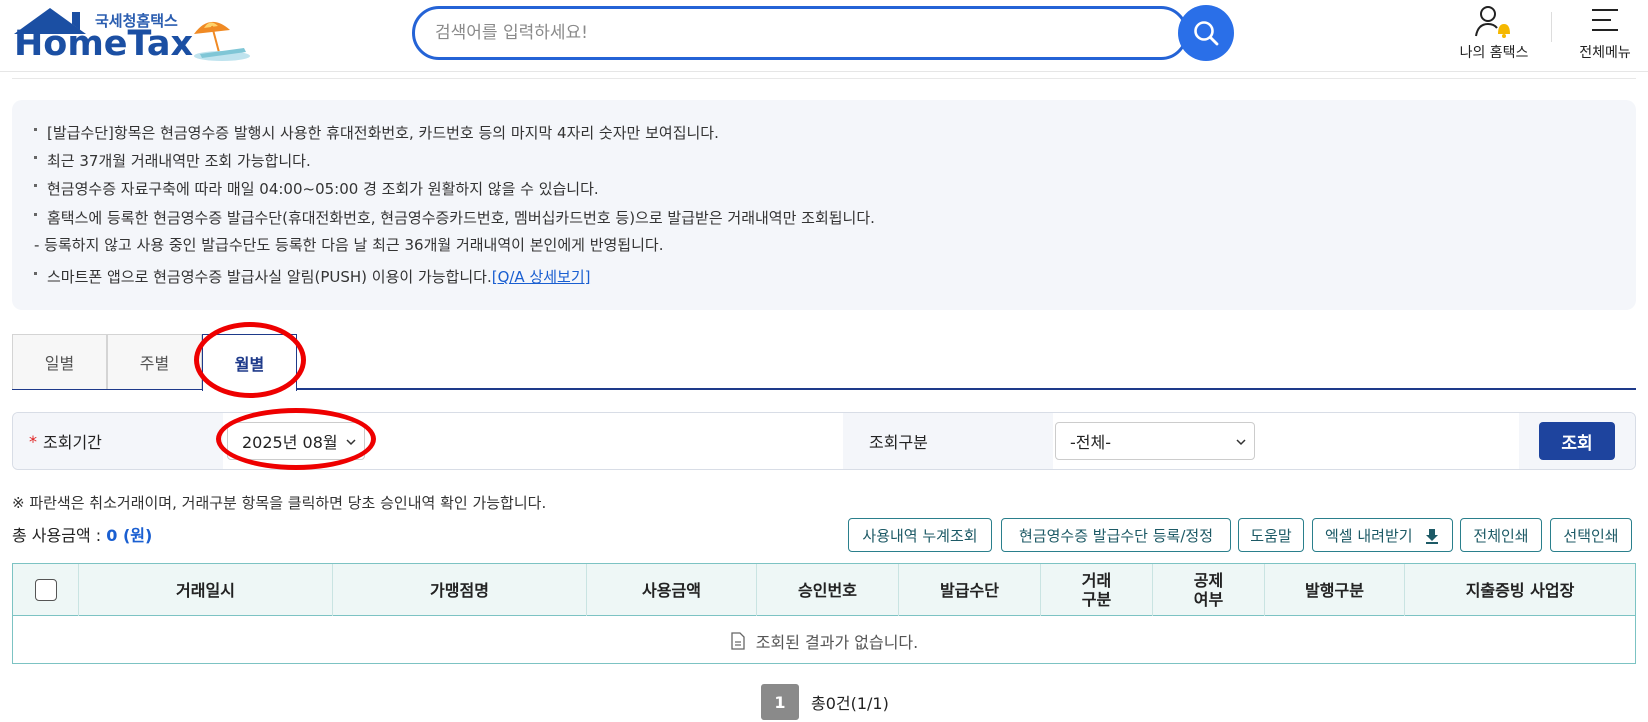 This screenshot has width=1648, height=722. I want to click on print-all-button: 전체인쇄, so click(1501, 535).